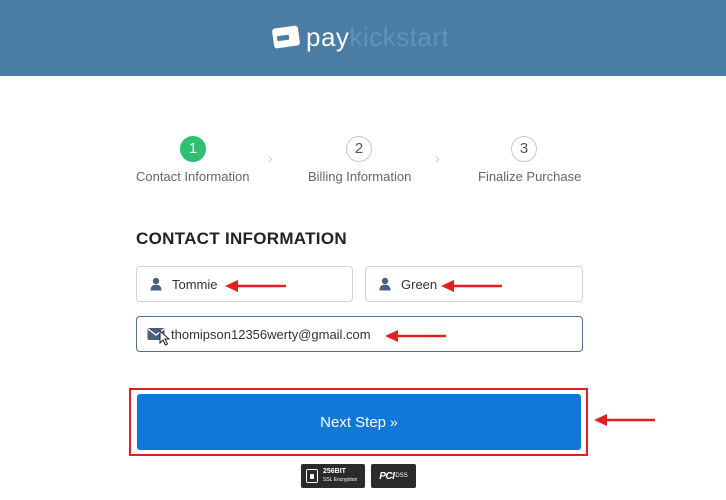 This screenshot has width=726, height=500. I want to click on step-3-label: Finalize Purchase, so click(530, 176).